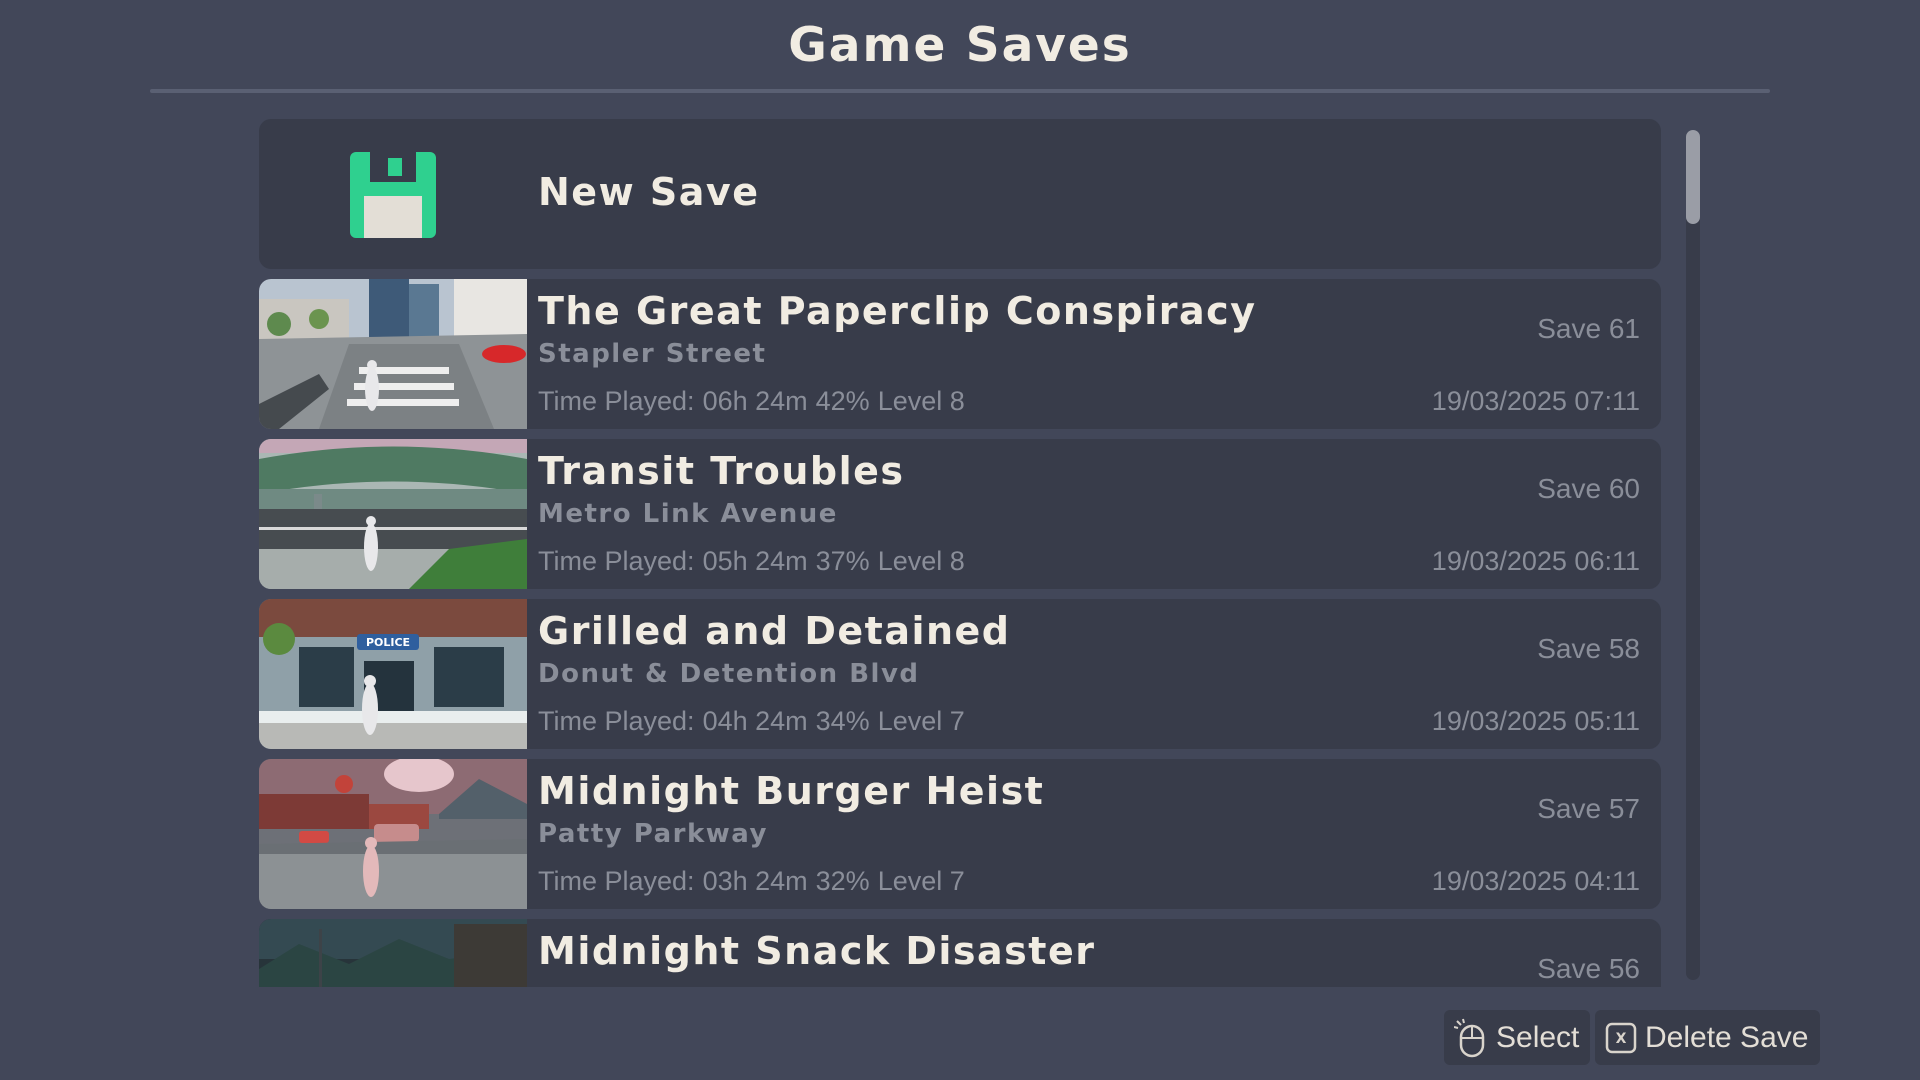  Describe the element at coordinates (1693, 177) in the screenshot. I see `scrollbar-thumb` at that location.